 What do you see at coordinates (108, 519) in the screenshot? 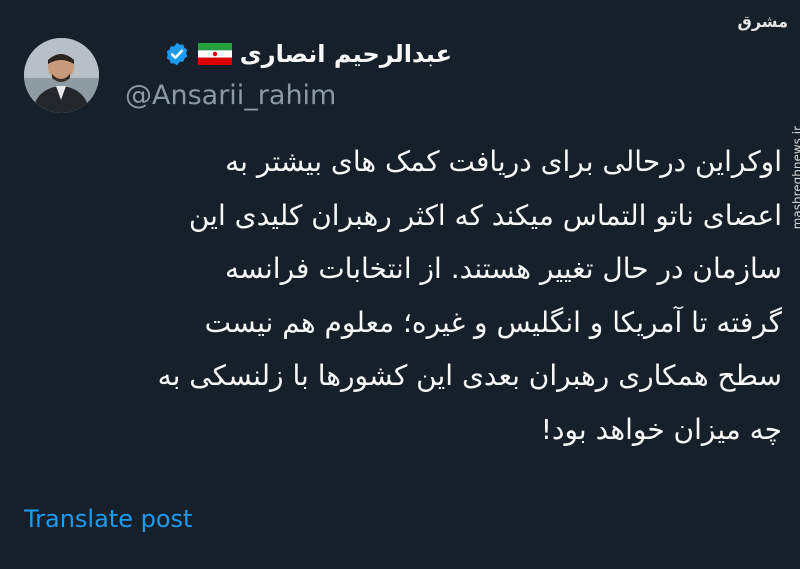
I see `translate-post-link: Translate post` at bounding box center [108, 519].